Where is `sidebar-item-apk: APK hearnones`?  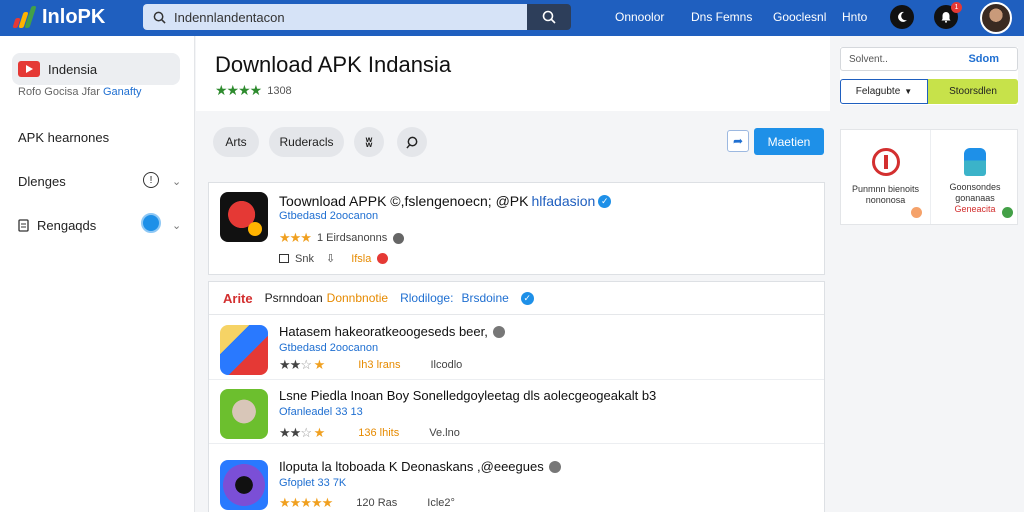 sidebar-item-apk: APK hearnones is located at coordinates (63, 137).